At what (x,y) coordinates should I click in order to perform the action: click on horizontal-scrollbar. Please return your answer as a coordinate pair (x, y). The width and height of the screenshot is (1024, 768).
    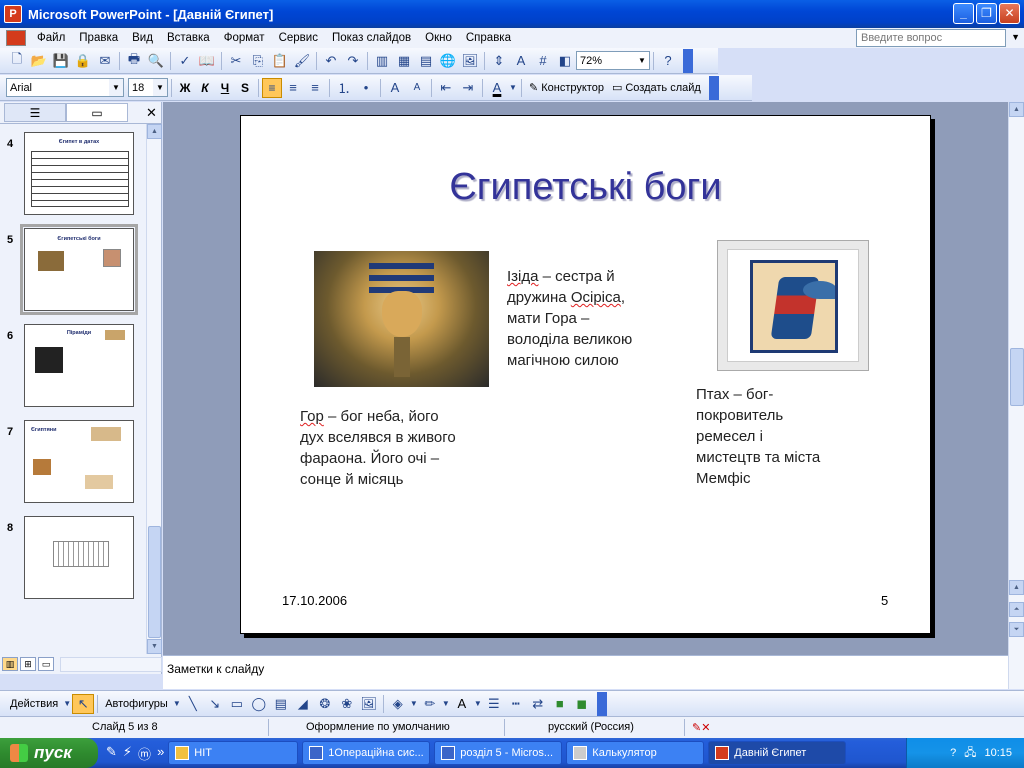
    Looking at the image, I should click on (111, 664).